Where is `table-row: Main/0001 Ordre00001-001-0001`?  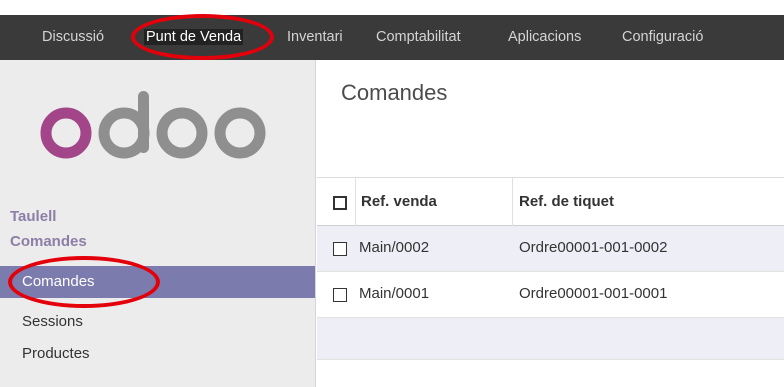 table-row: Main/0001 Ordre00001-001-0001 is located at coordinates (550, 295).